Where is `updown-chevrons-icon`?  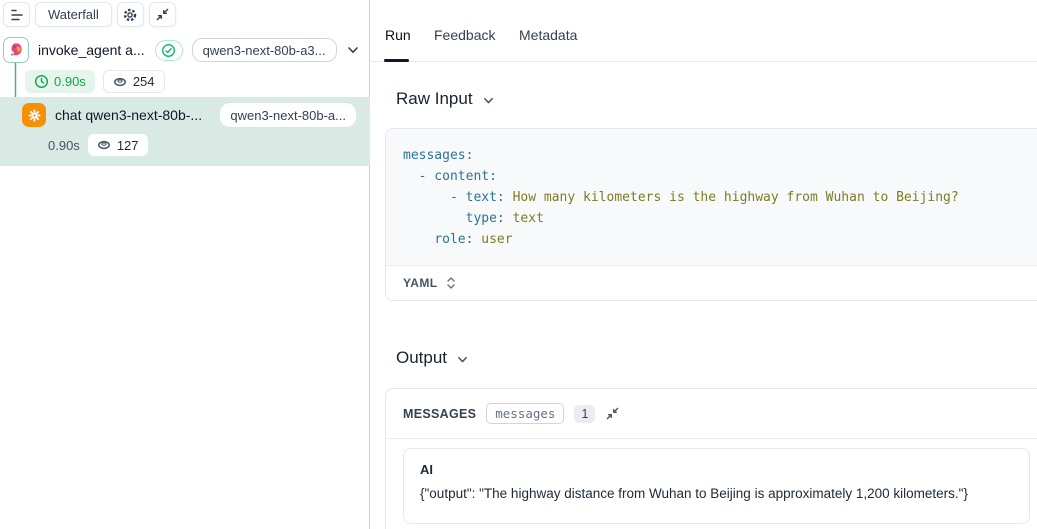
updown-chevrons-icon is located at coordinates (451, 283).